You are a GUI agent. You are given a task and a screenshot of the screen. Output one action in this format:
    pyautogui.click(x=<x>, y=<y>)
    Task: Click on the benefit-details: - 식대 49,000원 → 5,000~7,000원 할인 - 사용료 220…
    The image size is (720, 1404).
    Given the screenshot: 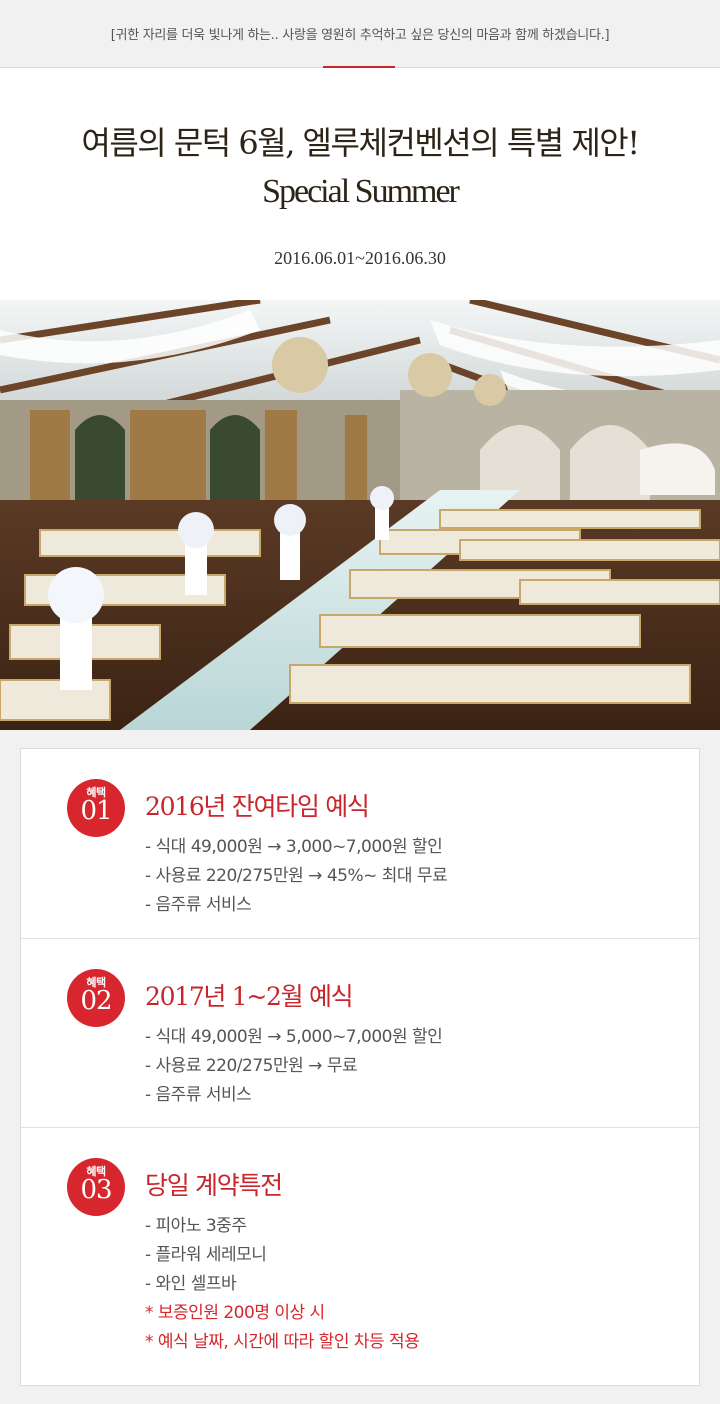 What is the action you would take?
    pyautogui.click(x=294, y=1066)
    